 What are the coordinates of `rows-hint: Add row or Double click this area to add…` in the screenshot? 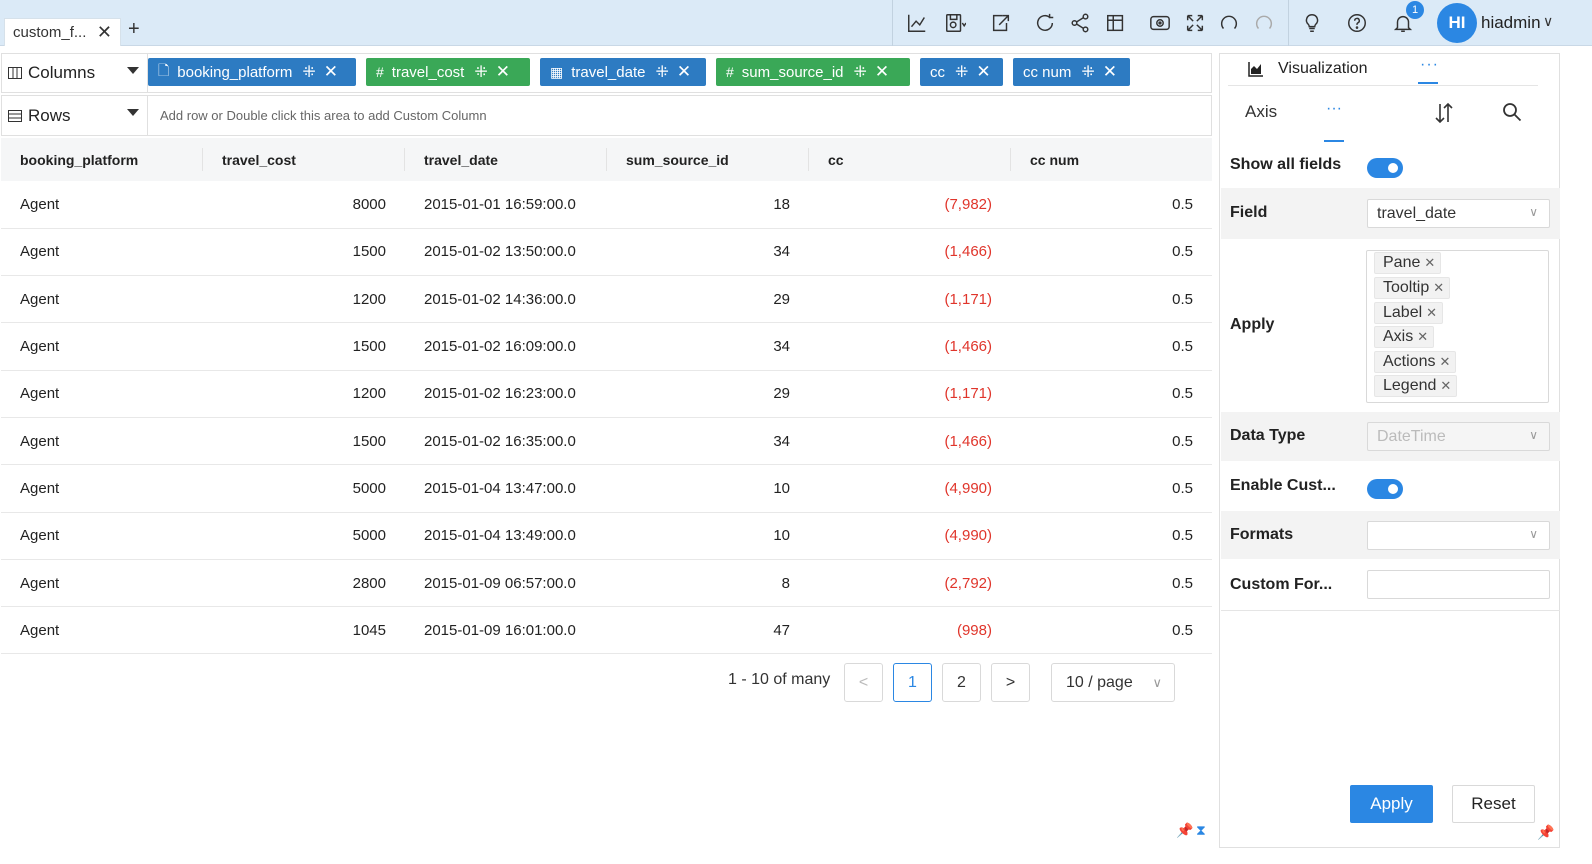 It's located at (323, 115).